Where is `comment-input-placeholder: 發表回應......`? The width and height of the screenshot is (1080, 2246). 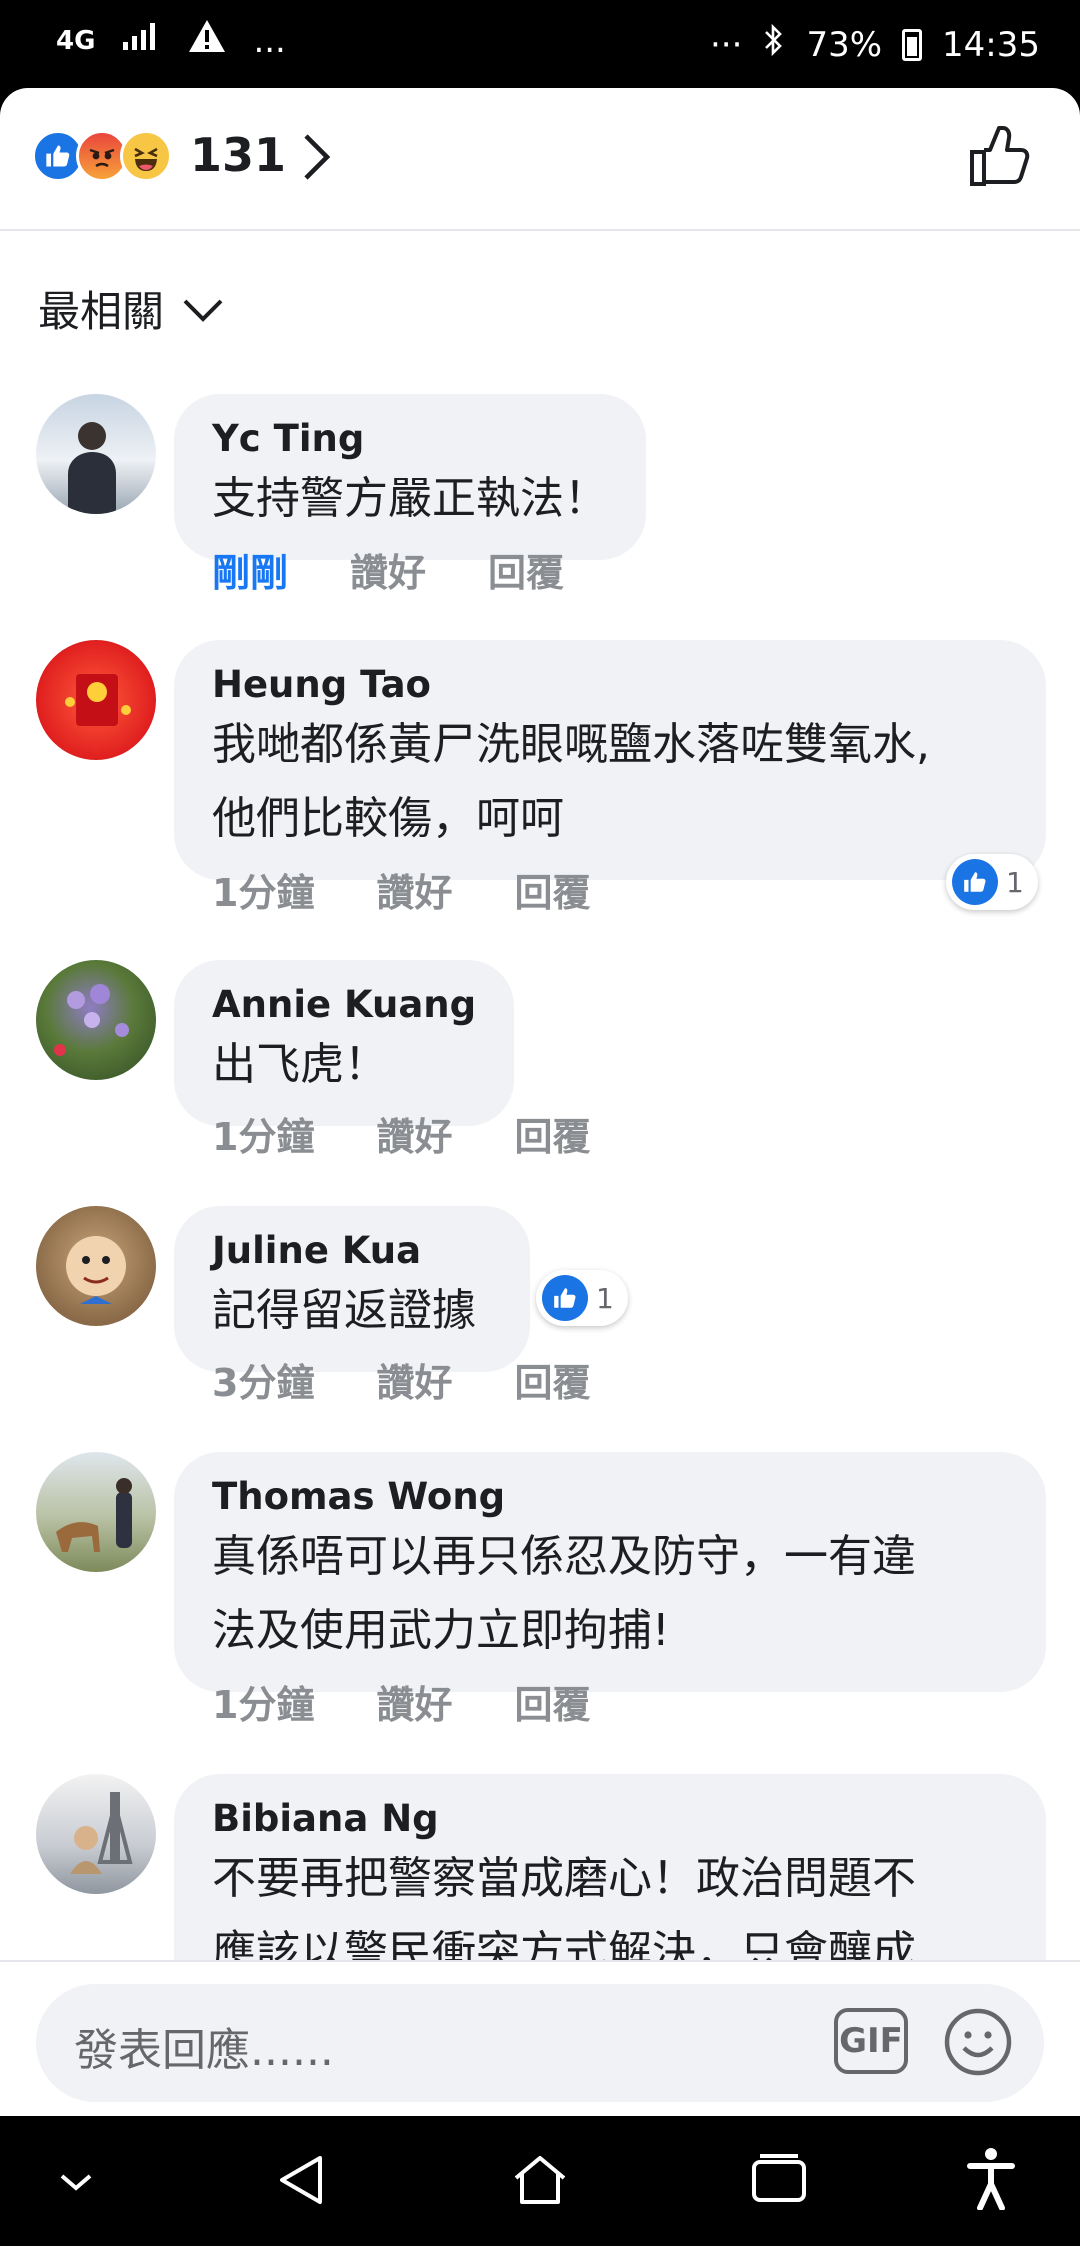 comment-input-placeholder: 發表回應...... is located at coordinates (204, 2050).